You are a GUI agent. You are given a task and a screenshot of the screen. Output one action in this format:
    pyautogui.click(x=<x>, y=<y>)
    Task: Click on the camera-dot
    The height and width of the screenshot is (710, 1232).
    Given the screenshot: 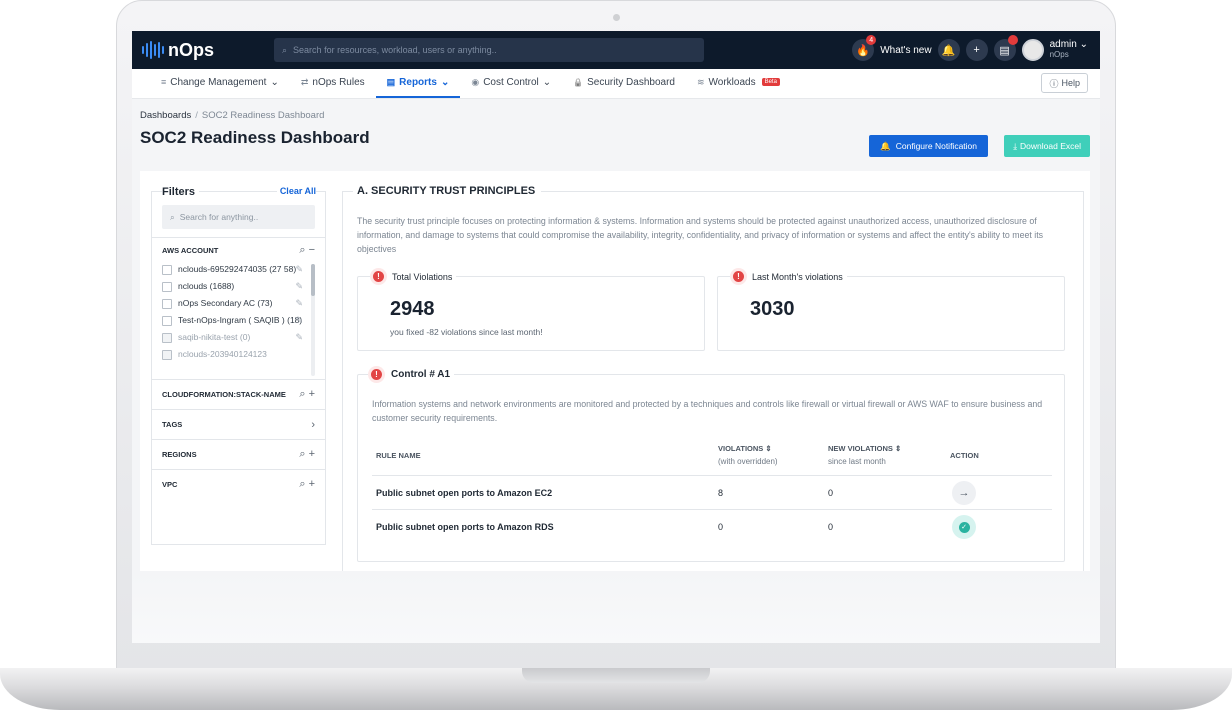 What is the action you would take?
    pyautogui.click(x=616, y=17)
    